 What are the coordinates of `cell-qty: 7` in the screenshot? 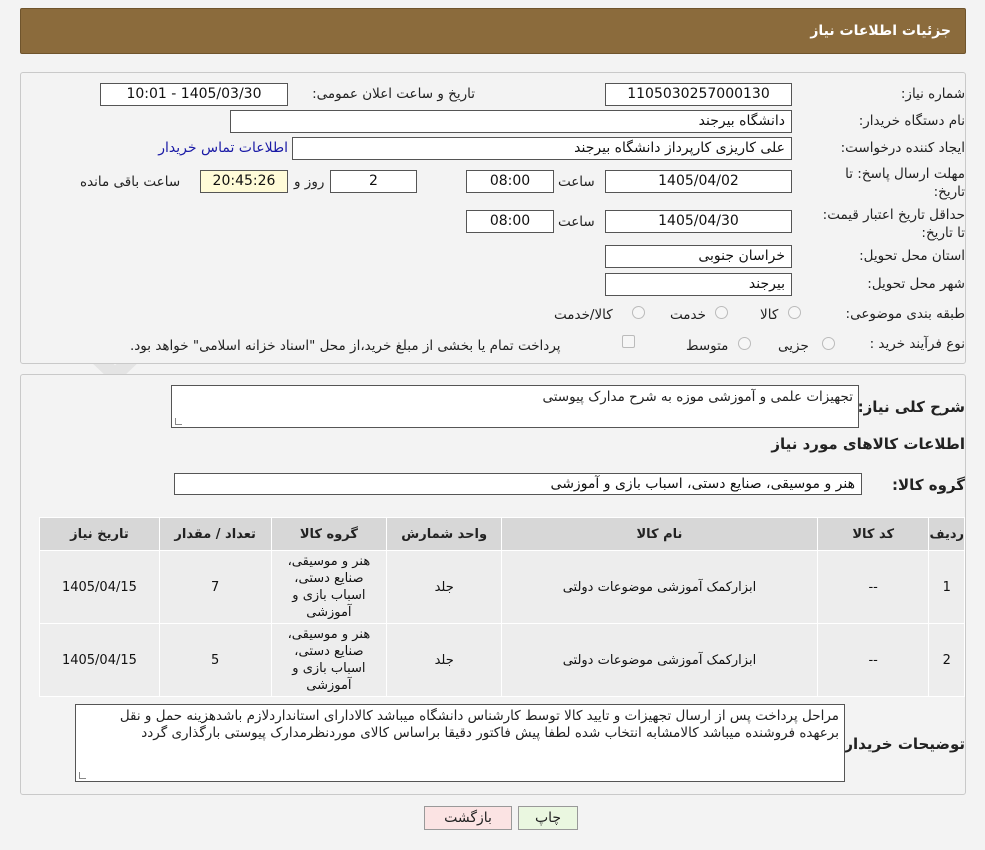 It's located at (215, 587).